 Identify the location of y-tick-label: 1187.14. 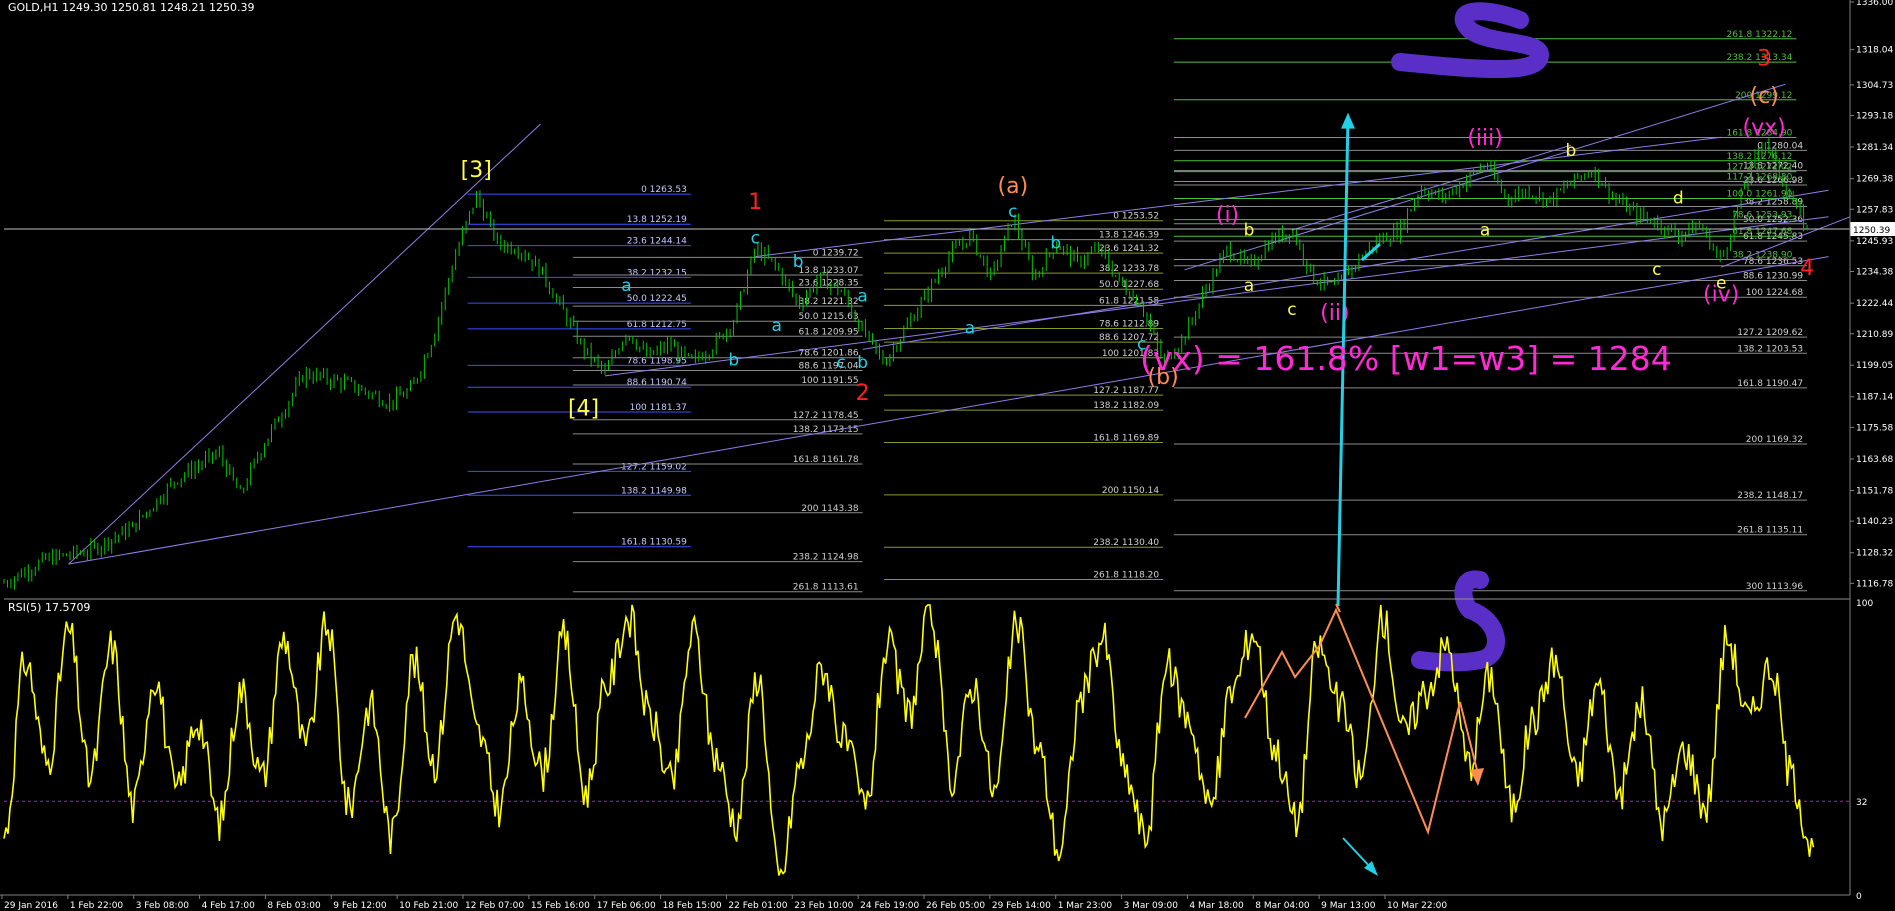
(1874, 398).